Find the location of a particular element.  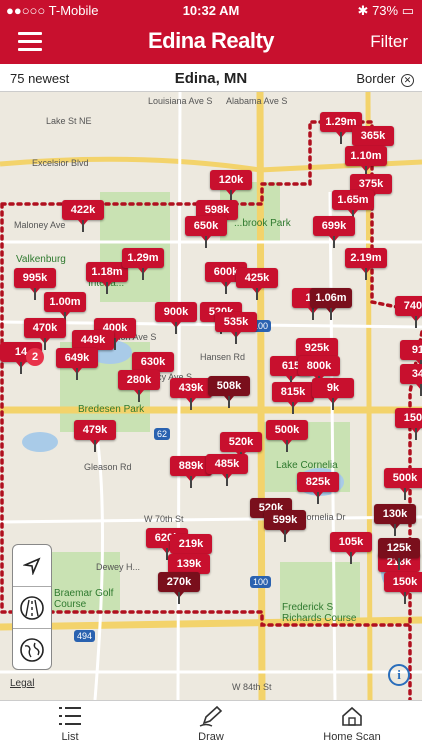

street-label: Cornelia Dr is located at coordinates (323, 517).